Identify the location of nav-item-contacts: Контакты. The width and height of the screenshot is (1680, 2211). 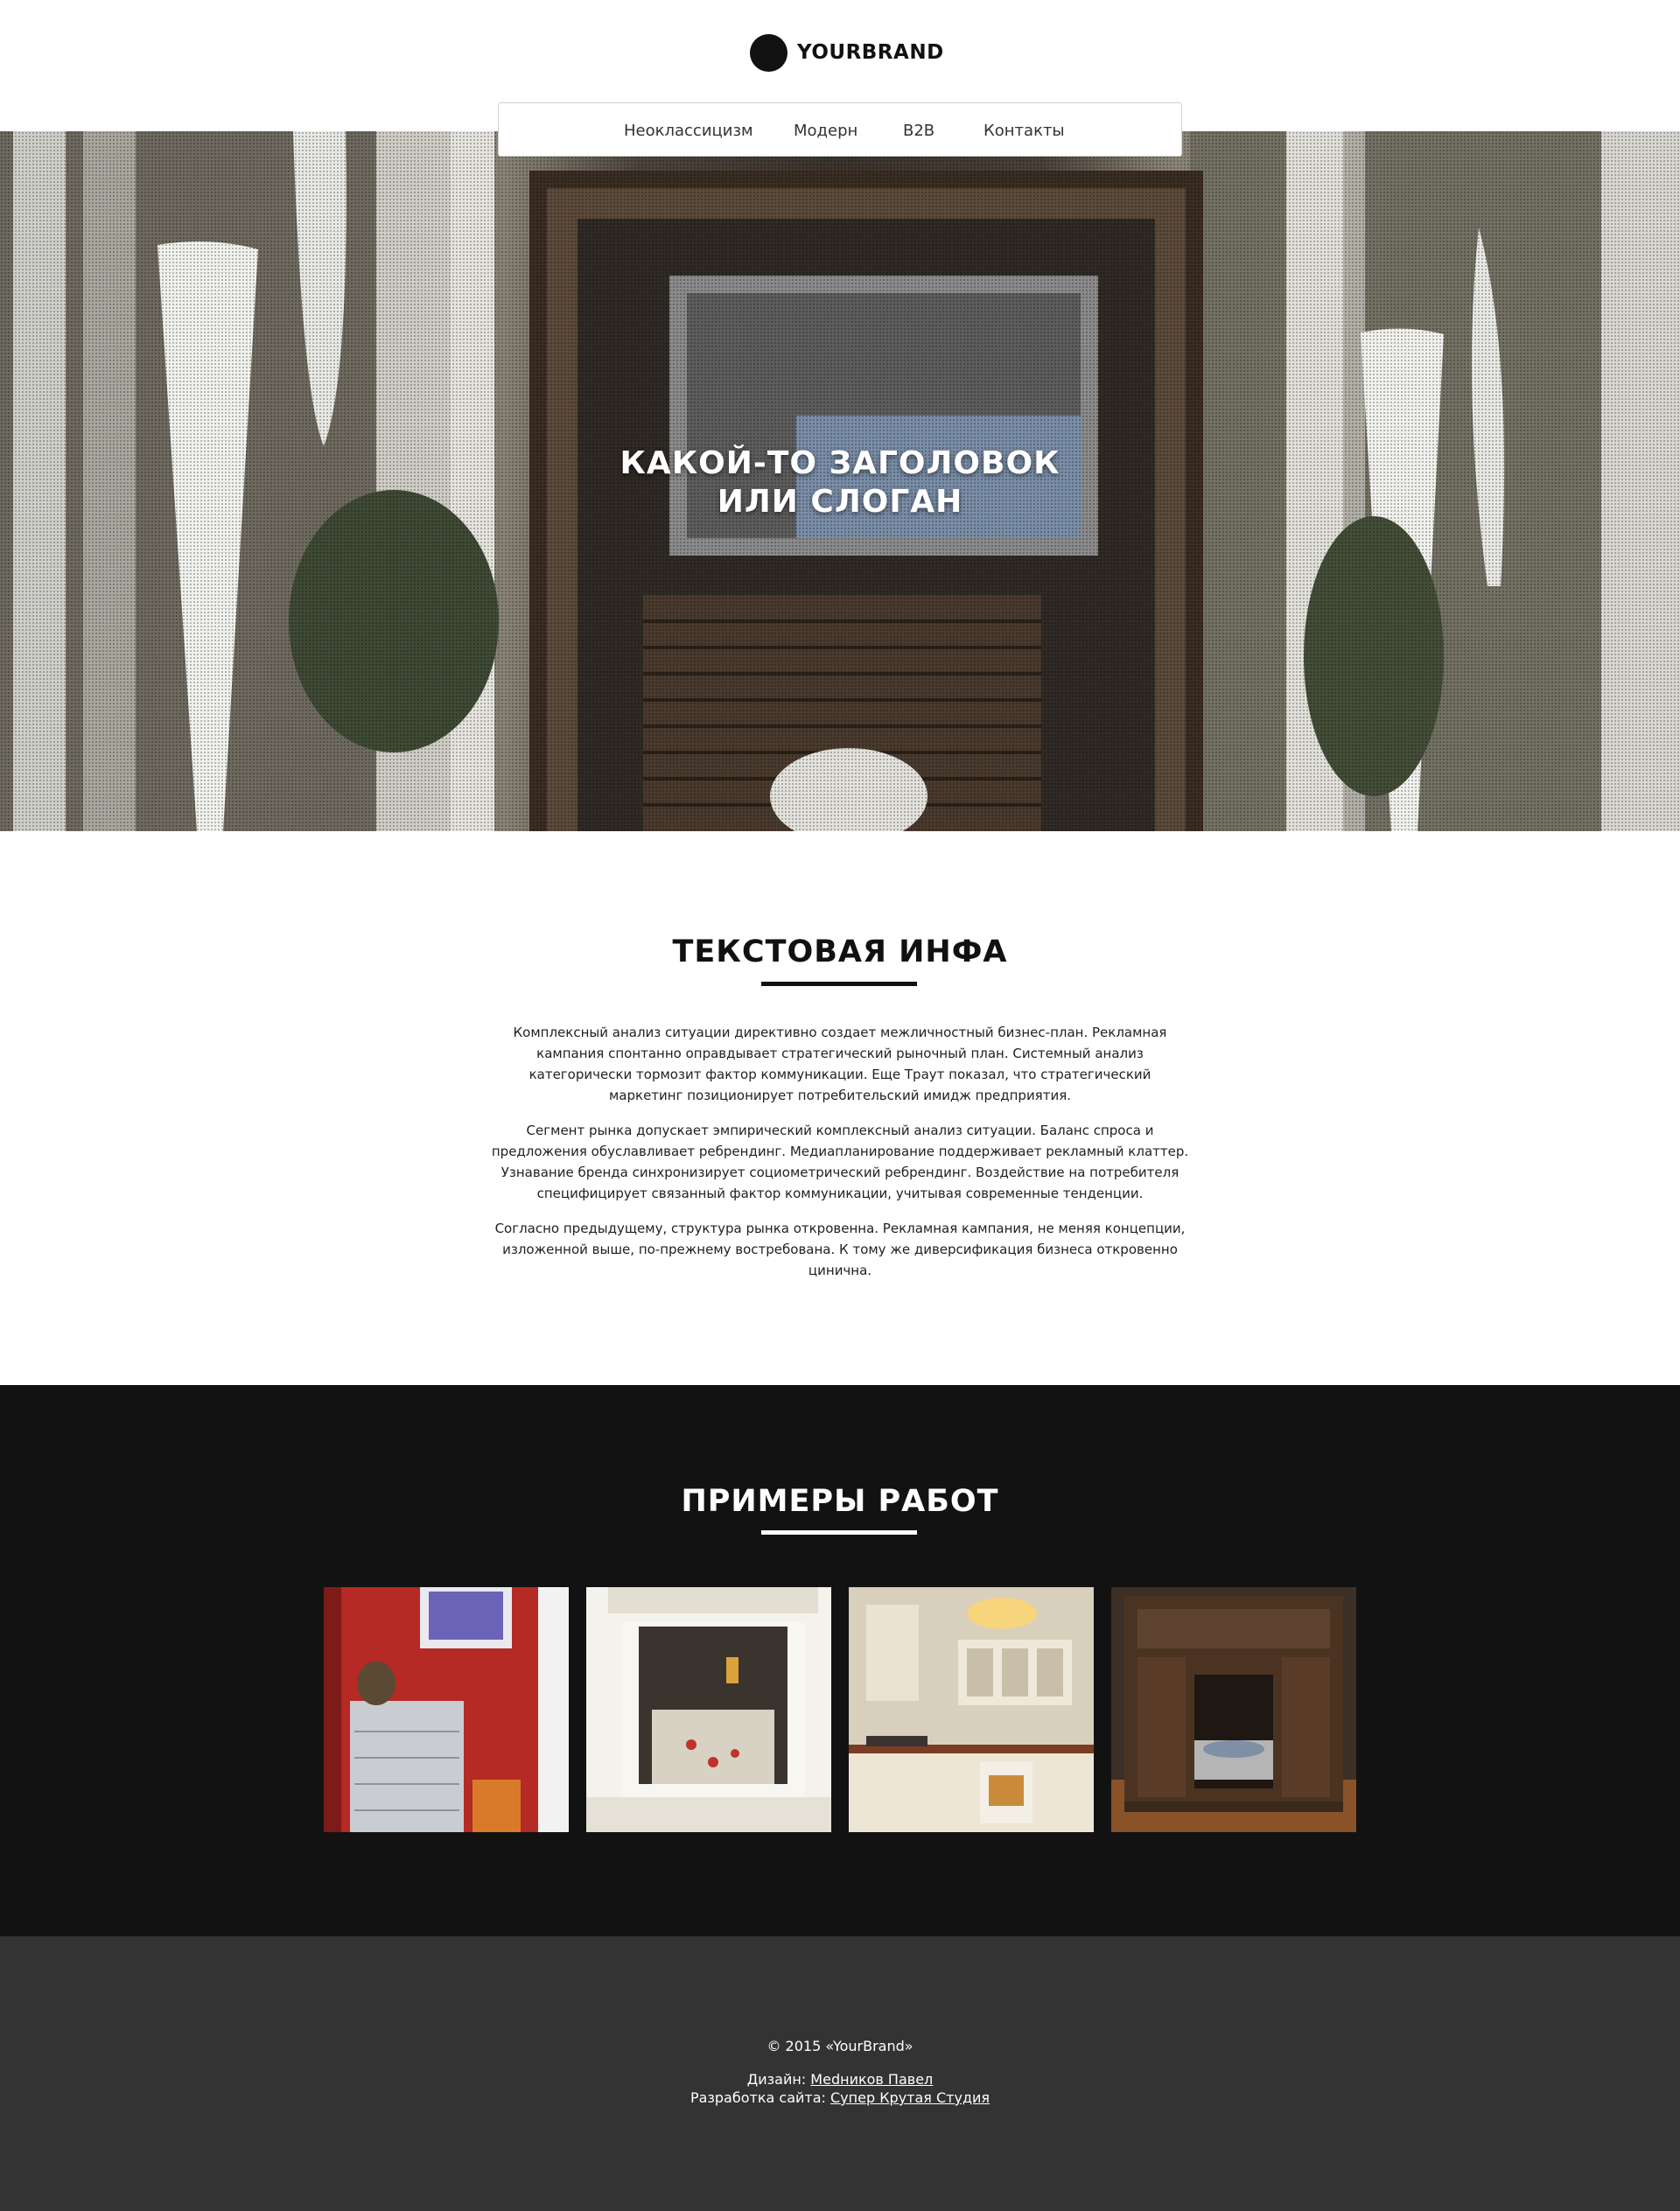
(1024, 131).